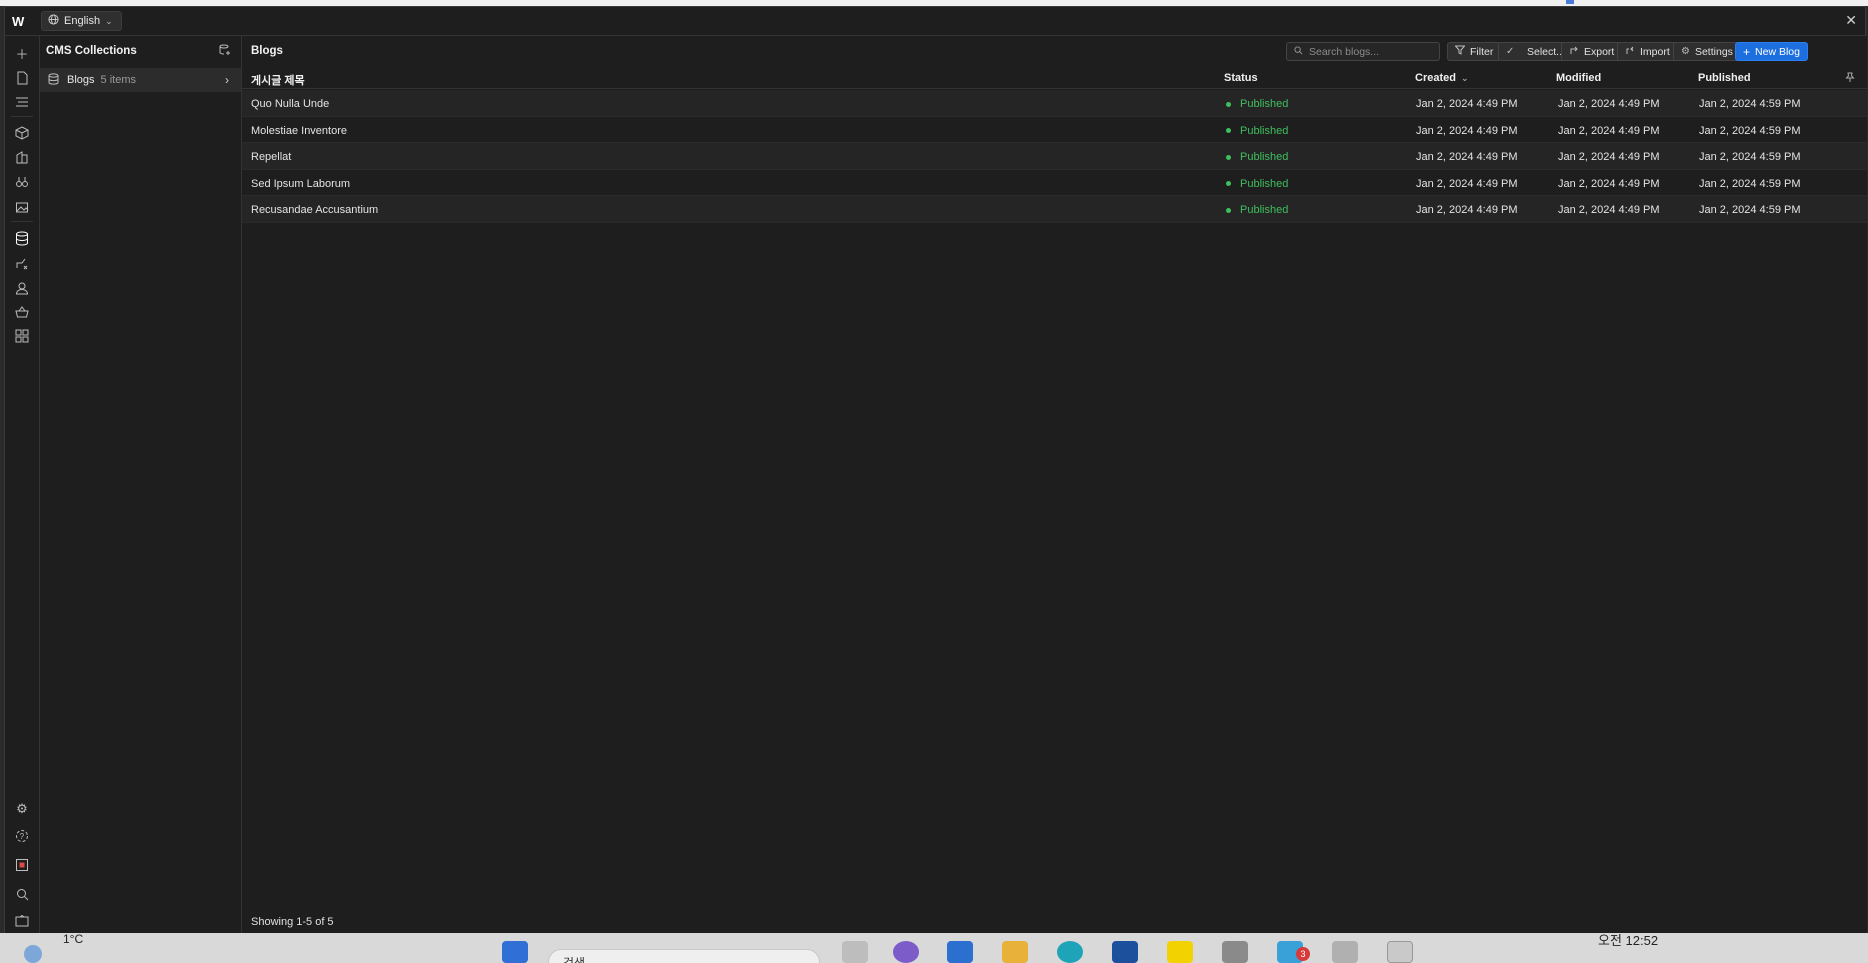 The image size is (1868, 963). Describe the element at coordinates (22, 238) in the screenshot. I see `cms-database-icon` at that location.